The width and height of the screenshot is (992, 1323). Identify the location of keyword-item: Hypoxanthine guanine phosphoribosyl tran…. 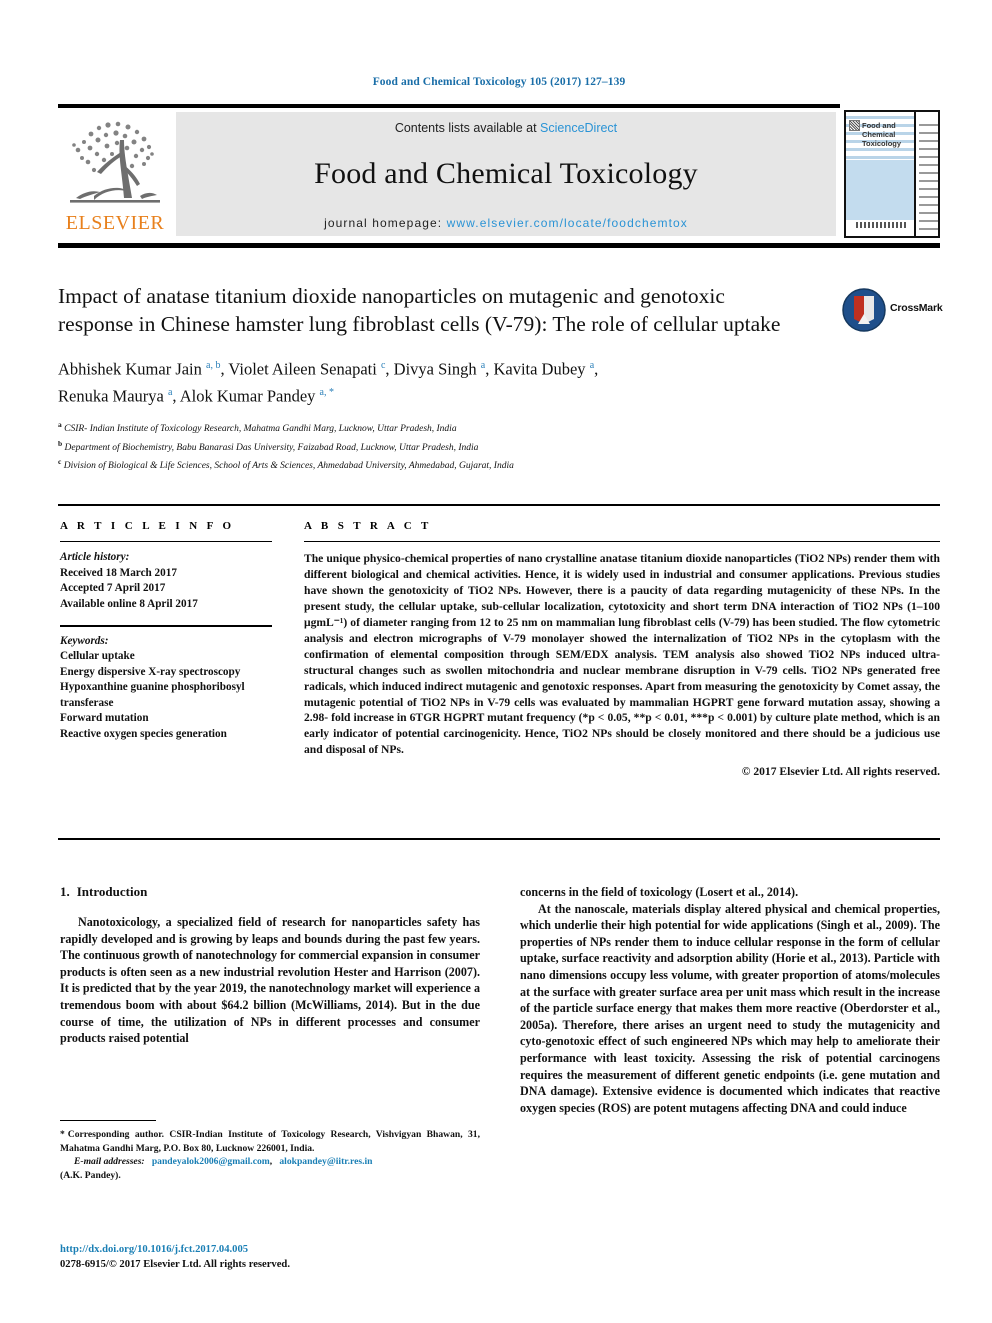
(152, 695).